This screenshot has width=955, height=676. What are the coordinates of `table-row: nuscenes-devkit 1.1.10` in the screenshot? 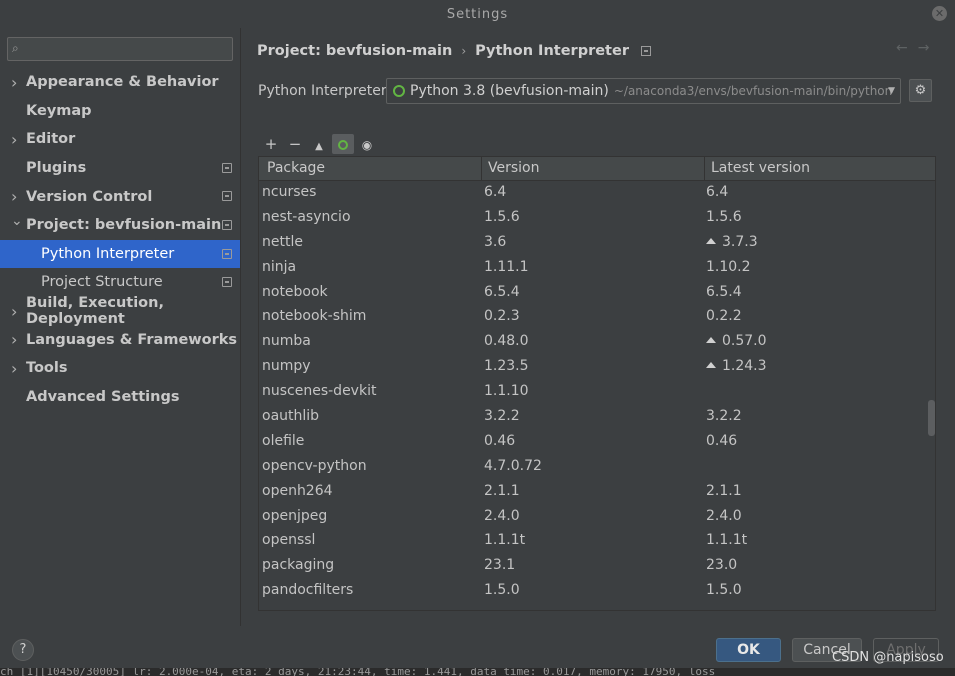 It's located at (593, 392).